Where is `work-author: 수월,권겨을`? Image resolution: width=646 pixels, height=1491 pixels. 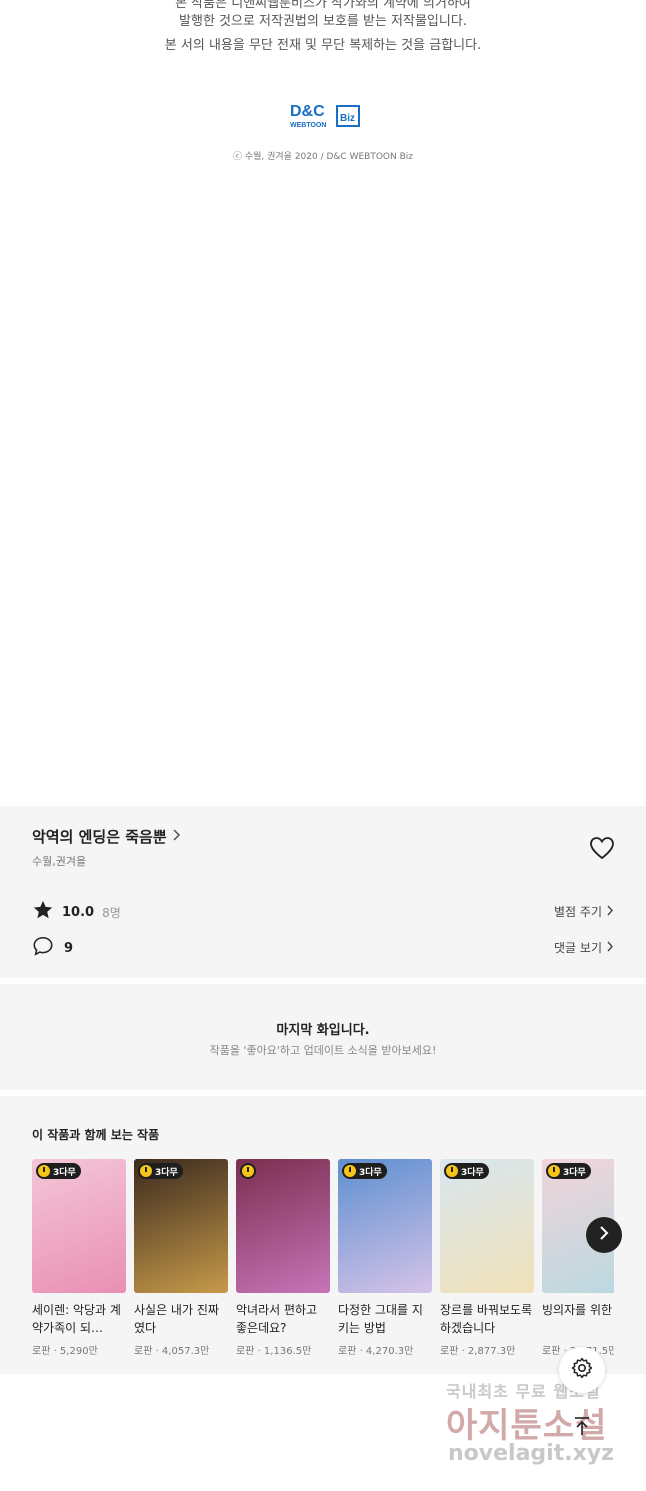
work-author: 수월,권겨을 is located at coordinates (59, 861).